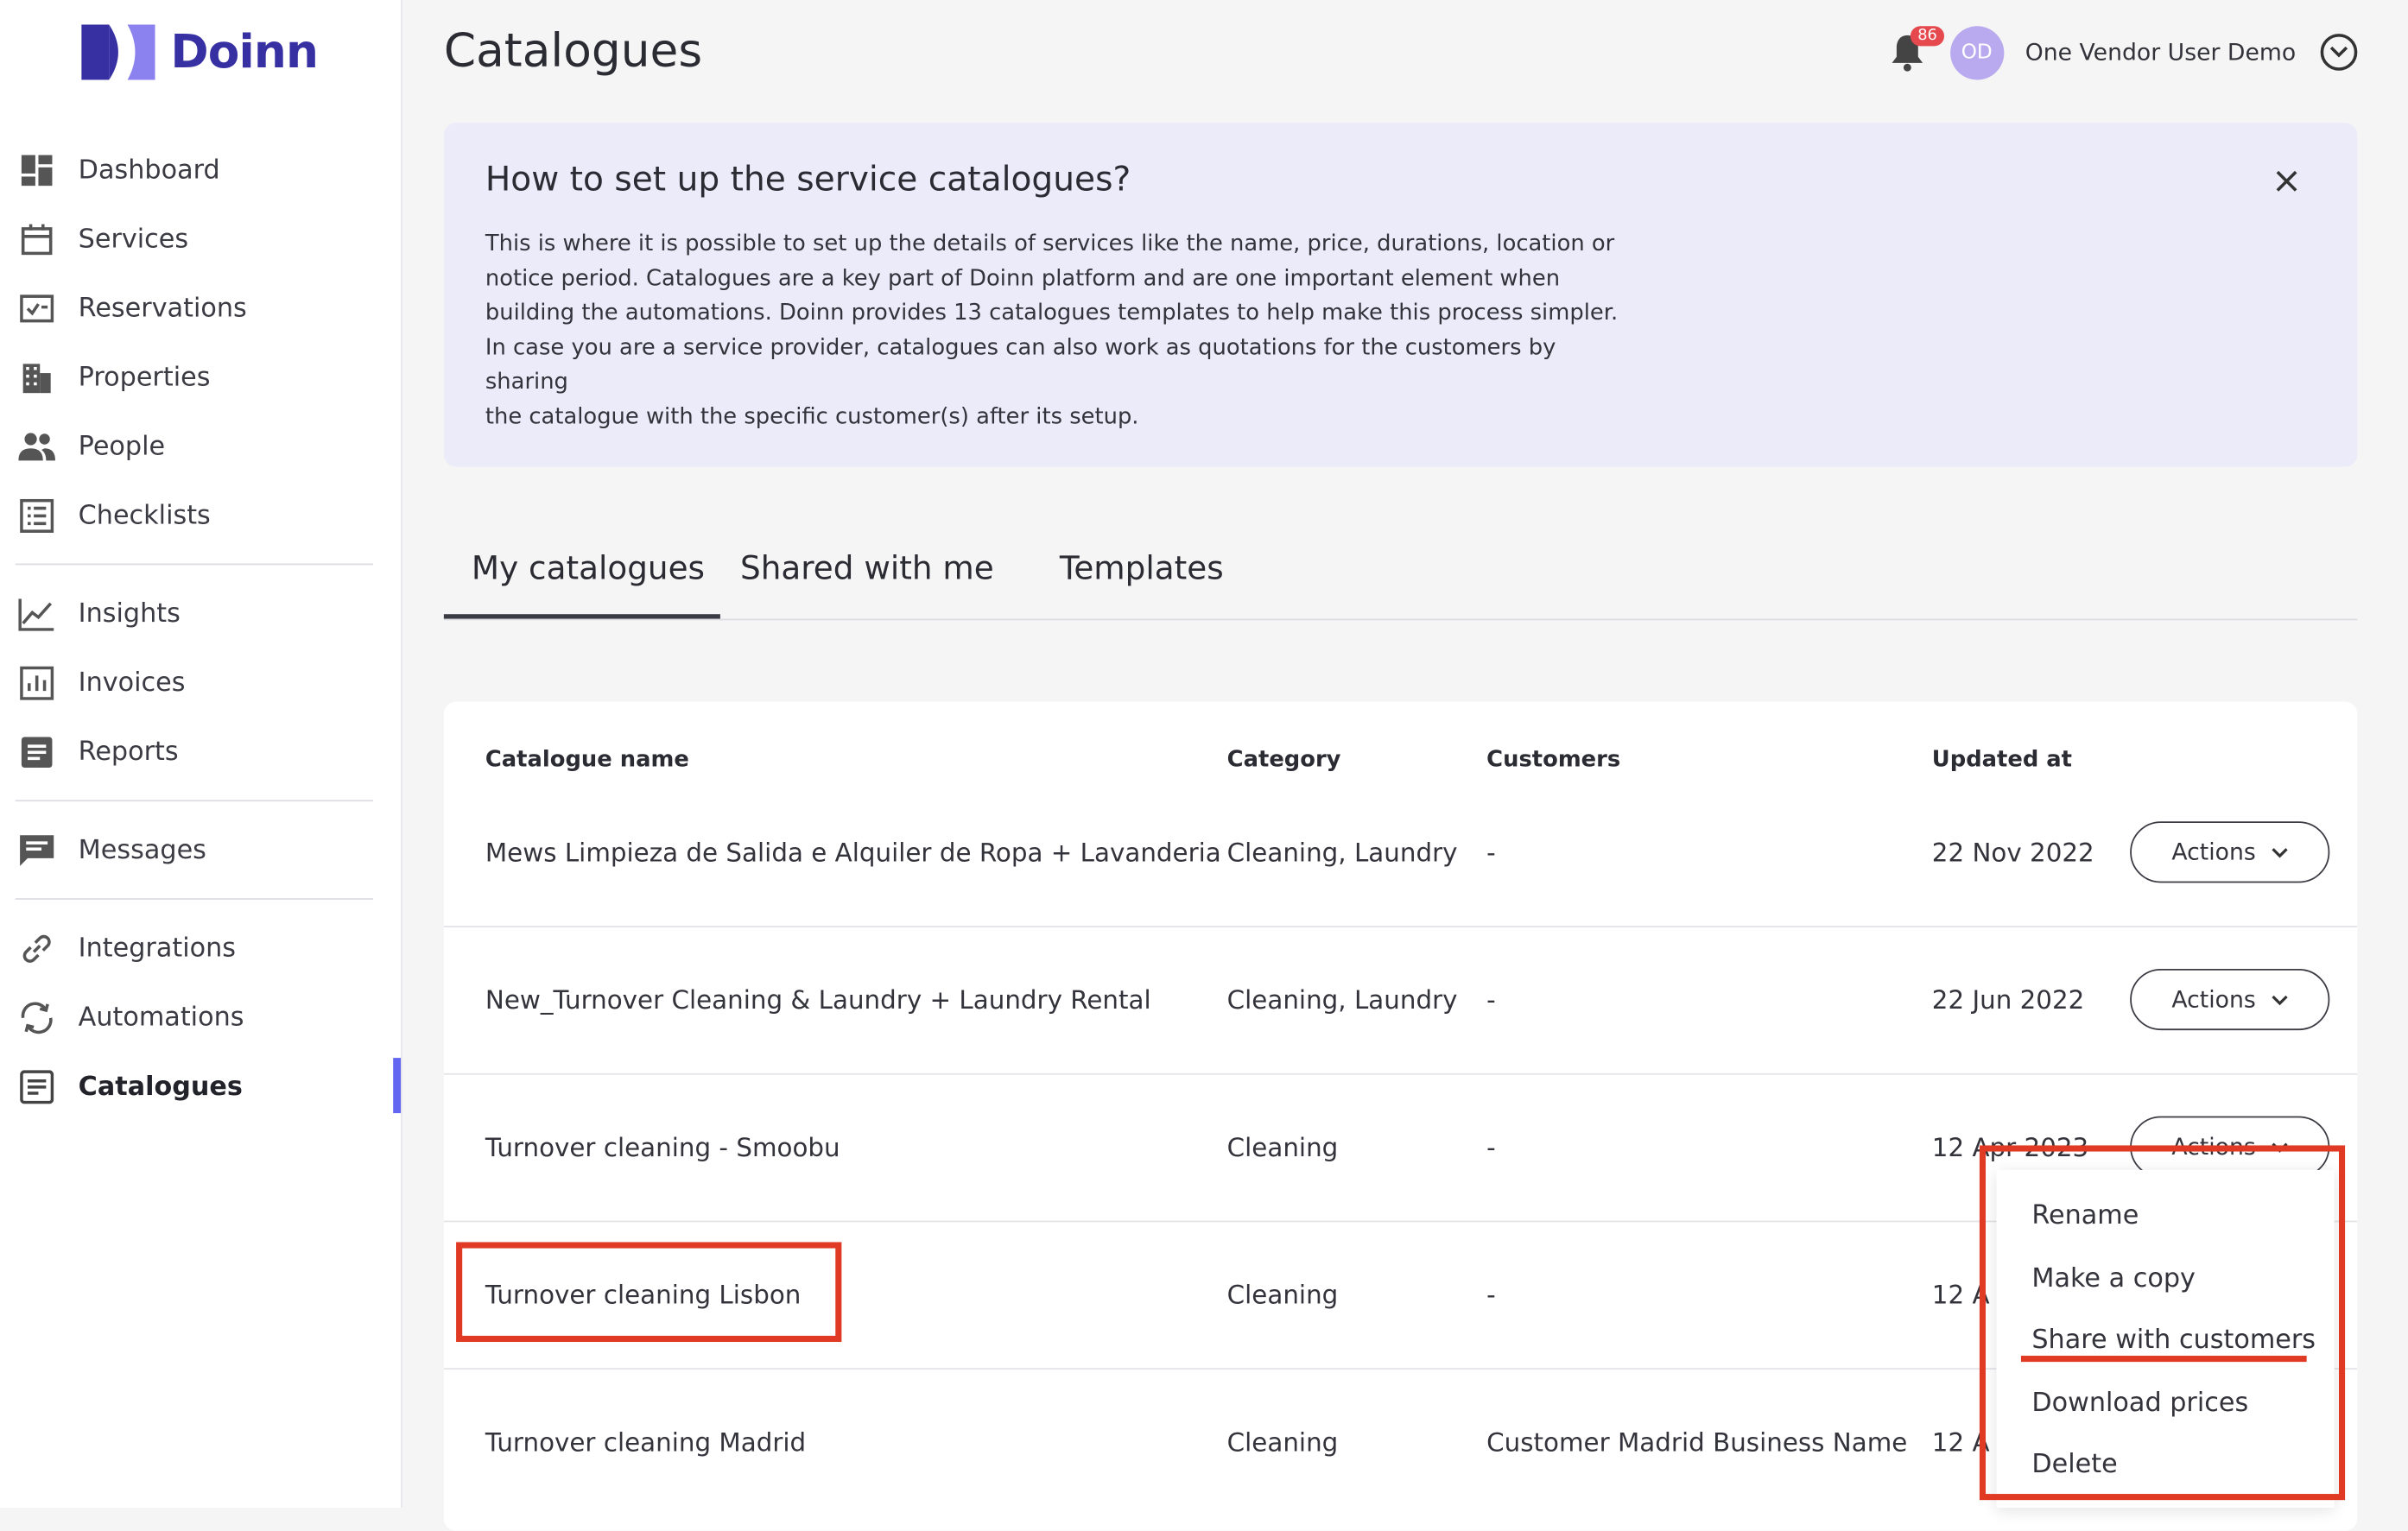 Image resolution: width=2408 pixels, height=1531 pixels. I want to click on column-header-category: Category, so click(1284, 760).